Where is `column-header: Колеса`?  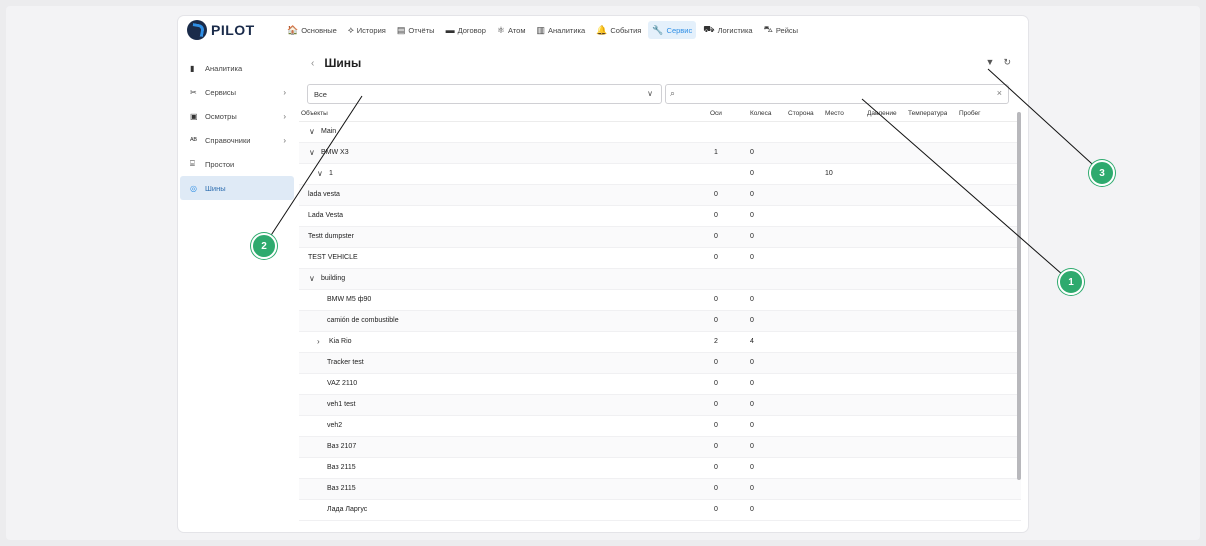
column-header: Колеса is located at coordinates (761, 113).